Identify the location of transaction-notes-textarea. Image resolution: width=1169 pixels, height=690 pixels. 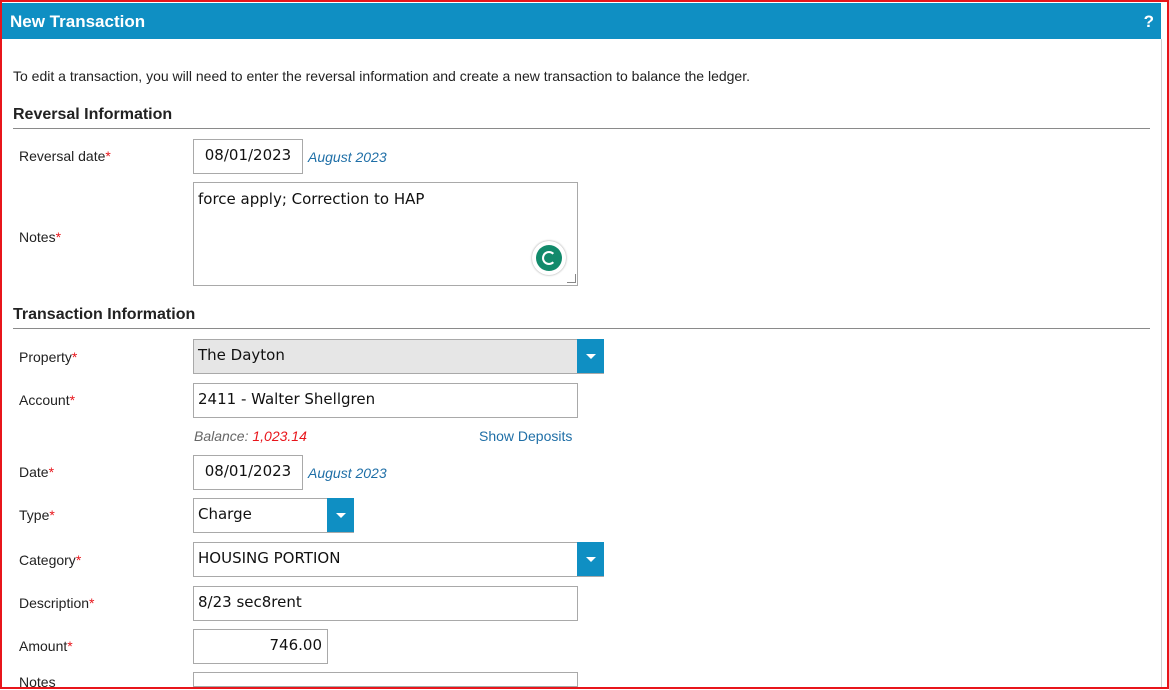
(385, 679).